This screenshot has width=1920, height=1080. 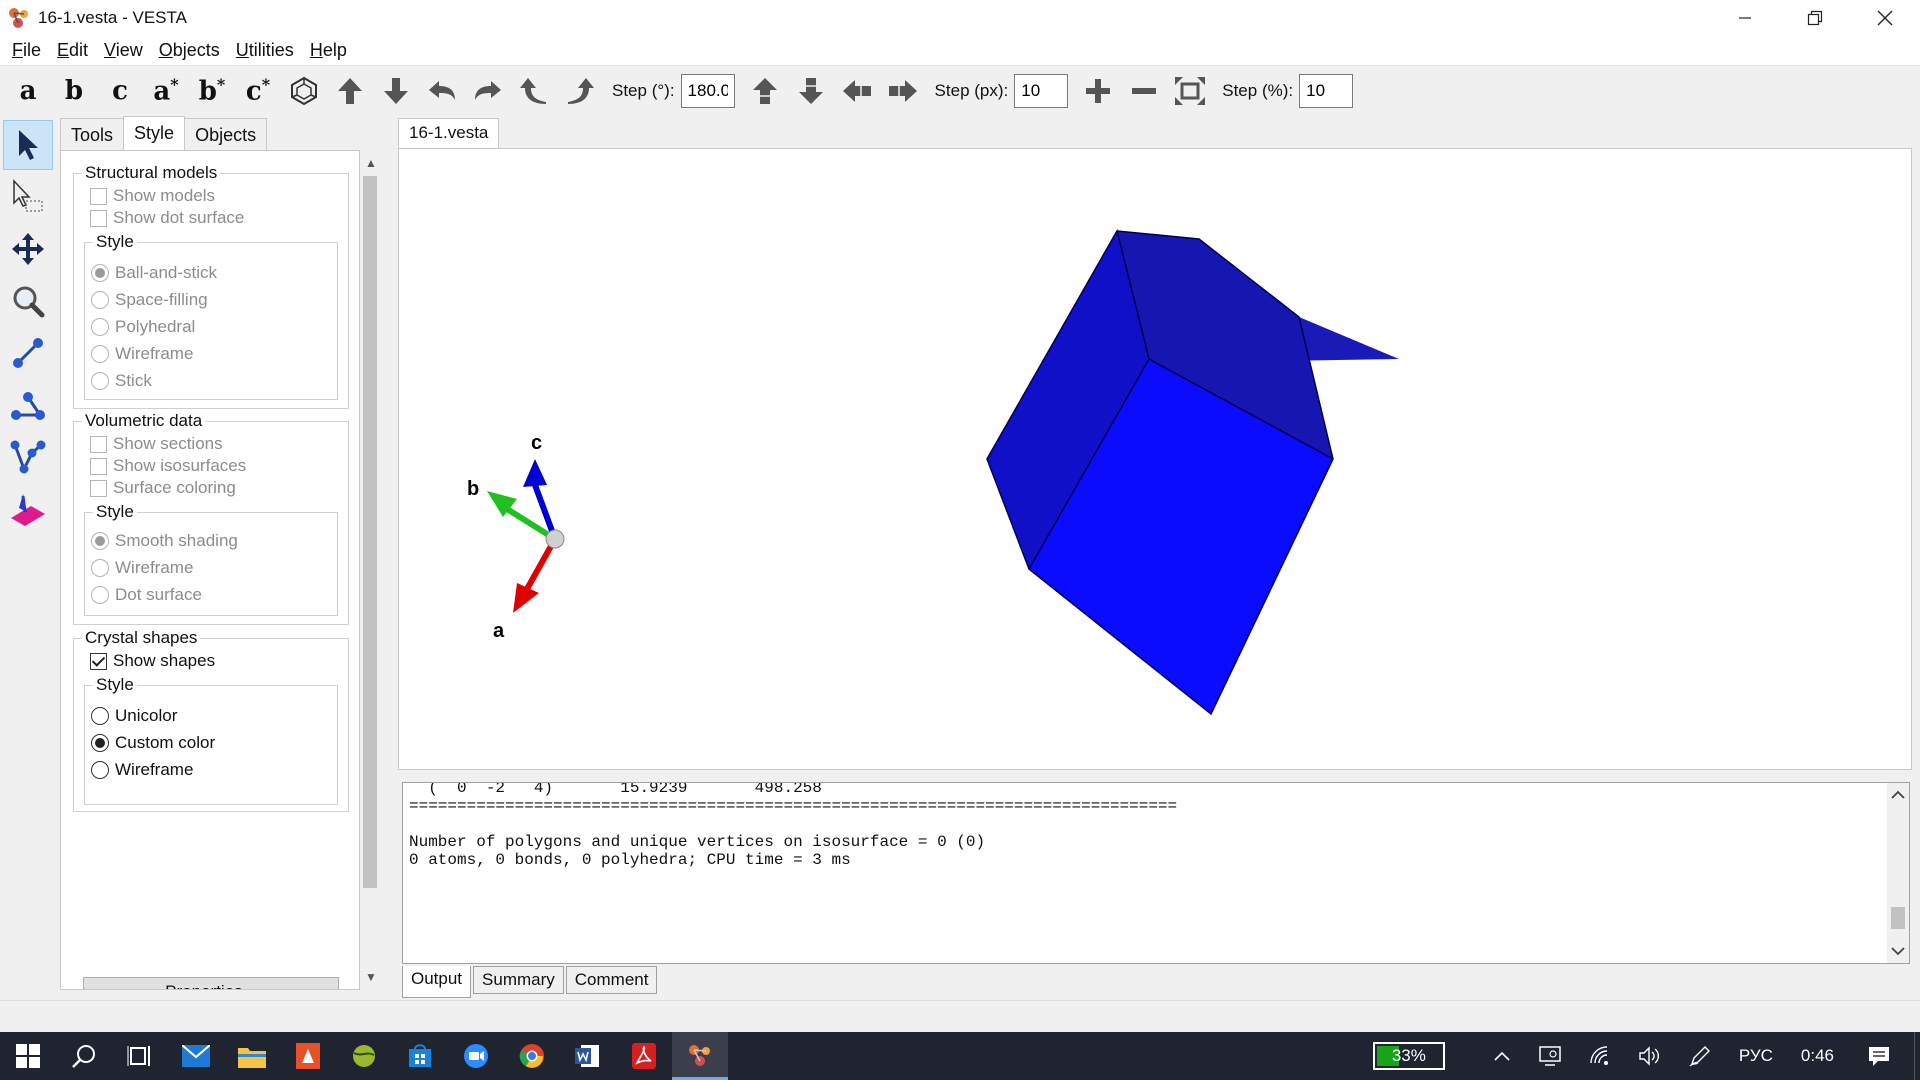 I want to click on radio-crystal-wireframe: Wireframe, so click(x=142, y=770).